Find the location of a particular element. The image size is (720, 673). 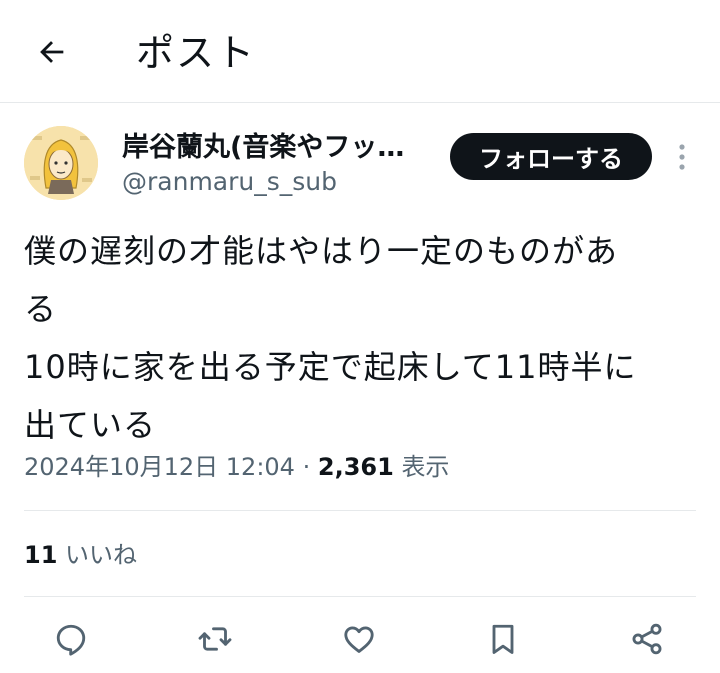

views-count: 2,361 is located at coordinates (355, 467).